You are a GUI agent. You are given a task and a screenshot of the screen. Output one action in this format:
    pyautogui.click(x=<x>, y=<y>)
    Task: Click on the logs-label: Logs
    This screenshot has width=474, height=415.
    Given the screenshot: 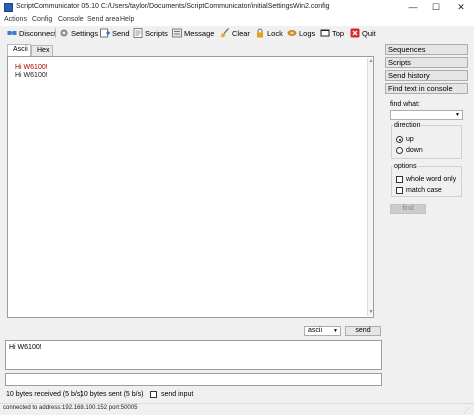 What is the action you would take?
    pyautogui.click(x=307, y=33)
    